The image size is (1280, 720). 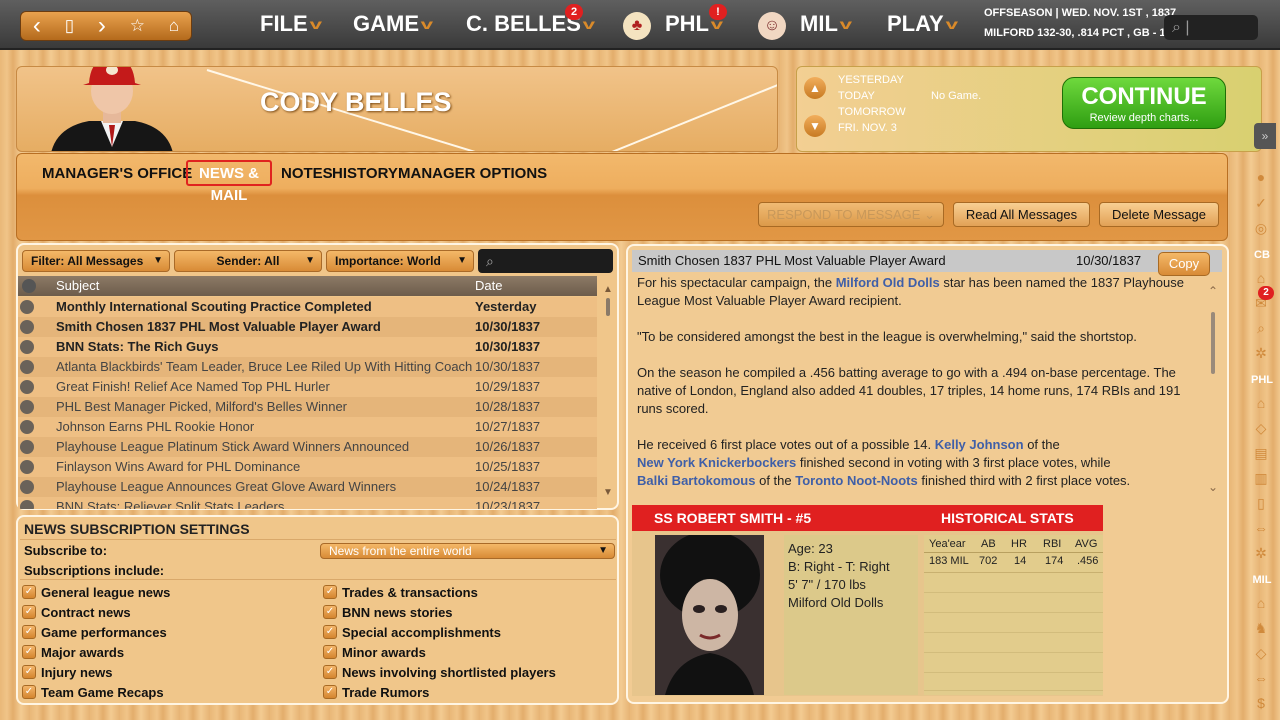 I want to click on sender-dropdown: Sender: All ▼, so click(x=248, y=261).